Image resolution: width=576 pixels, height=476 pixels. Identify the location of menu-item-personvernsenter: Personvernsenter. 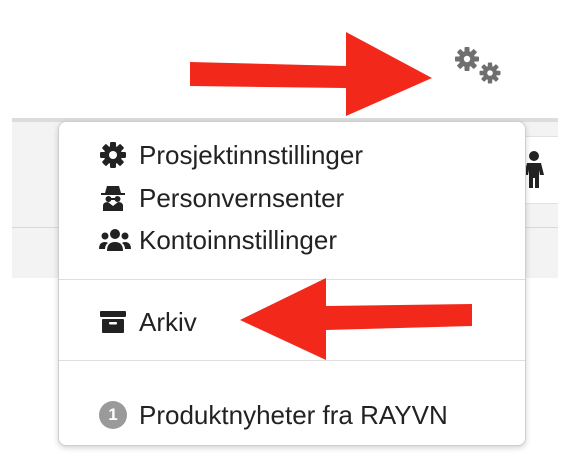
(221, 198).